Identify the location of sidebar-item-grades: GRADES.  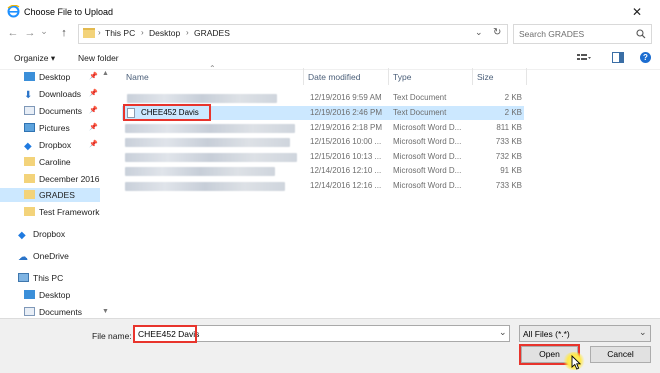
(50, 195).